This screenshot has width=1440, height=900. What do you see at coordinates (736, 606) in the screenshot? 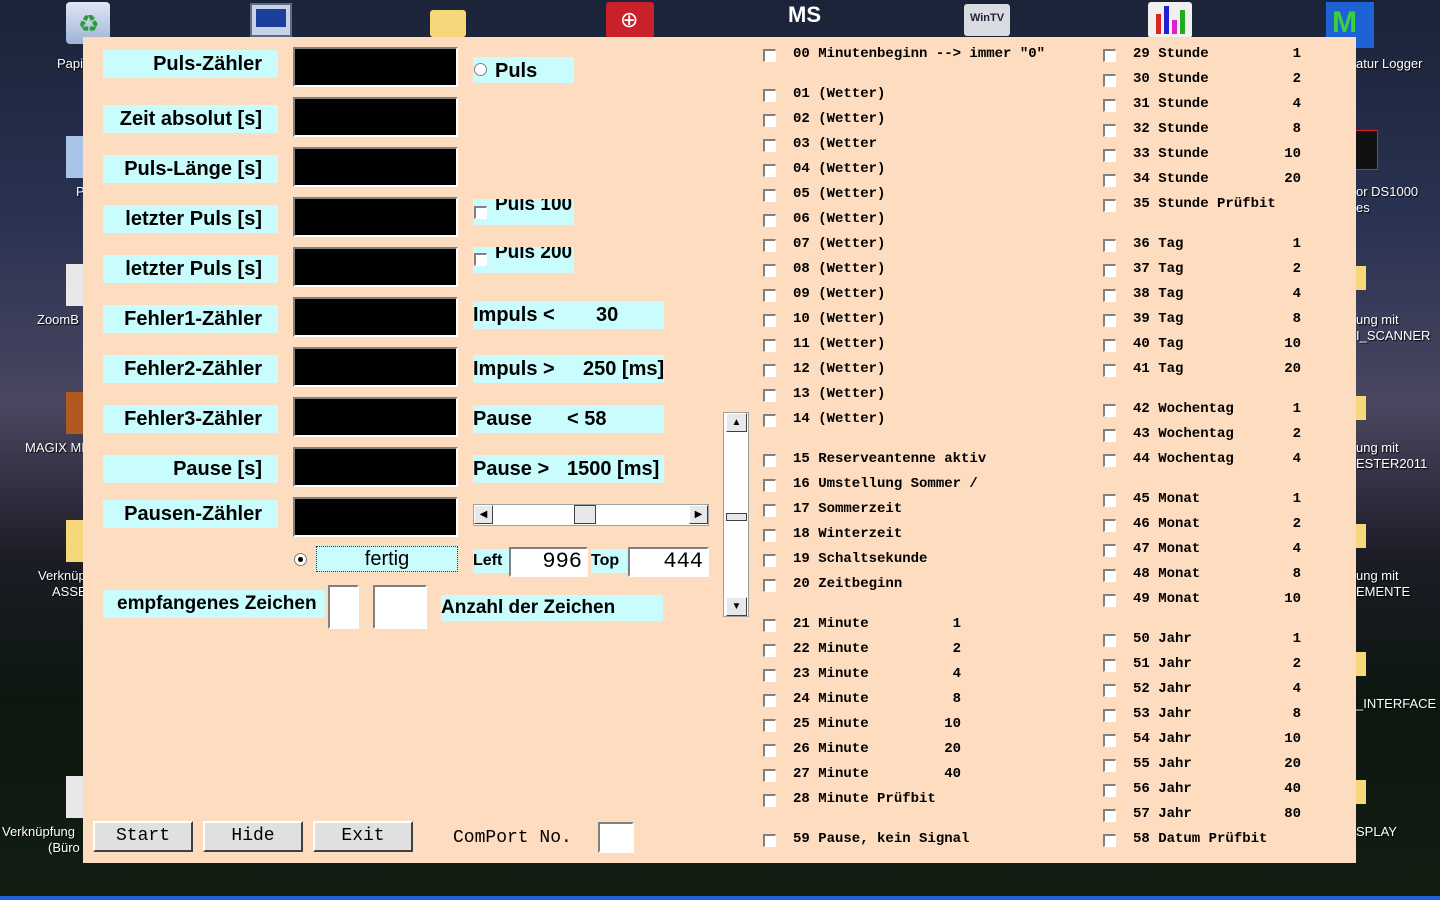
I see `scroll-down-button: ▼` at bounding box center [736, 606].